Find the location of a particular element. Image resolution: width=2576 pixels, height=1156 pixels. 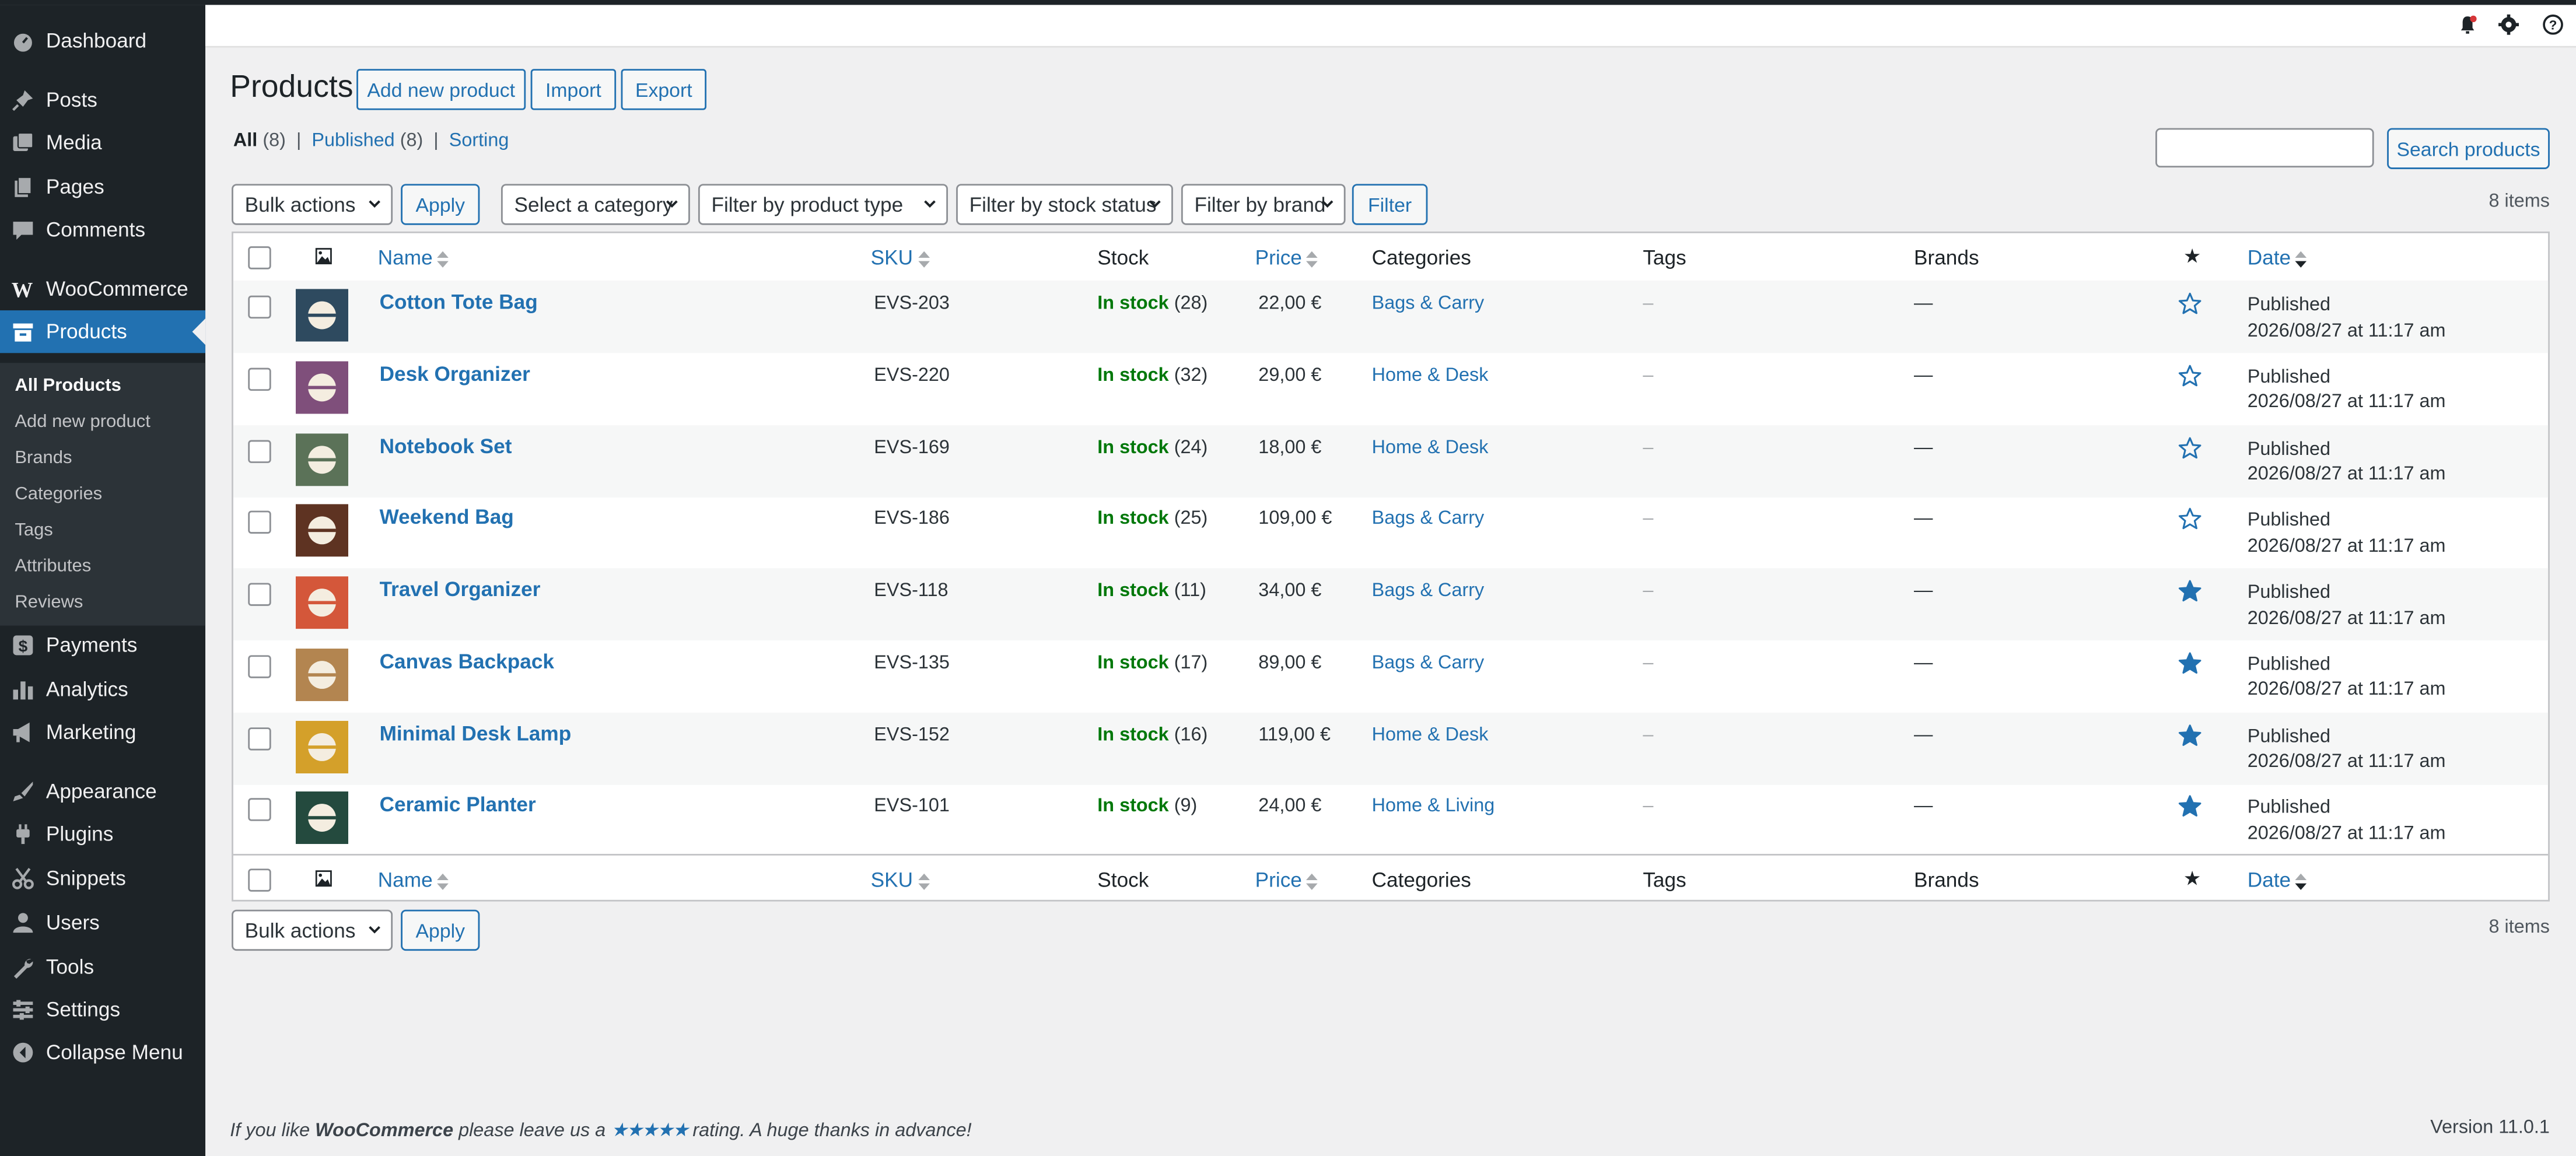

product-category-link: Home & Living is located at coordinates (1433, 807).